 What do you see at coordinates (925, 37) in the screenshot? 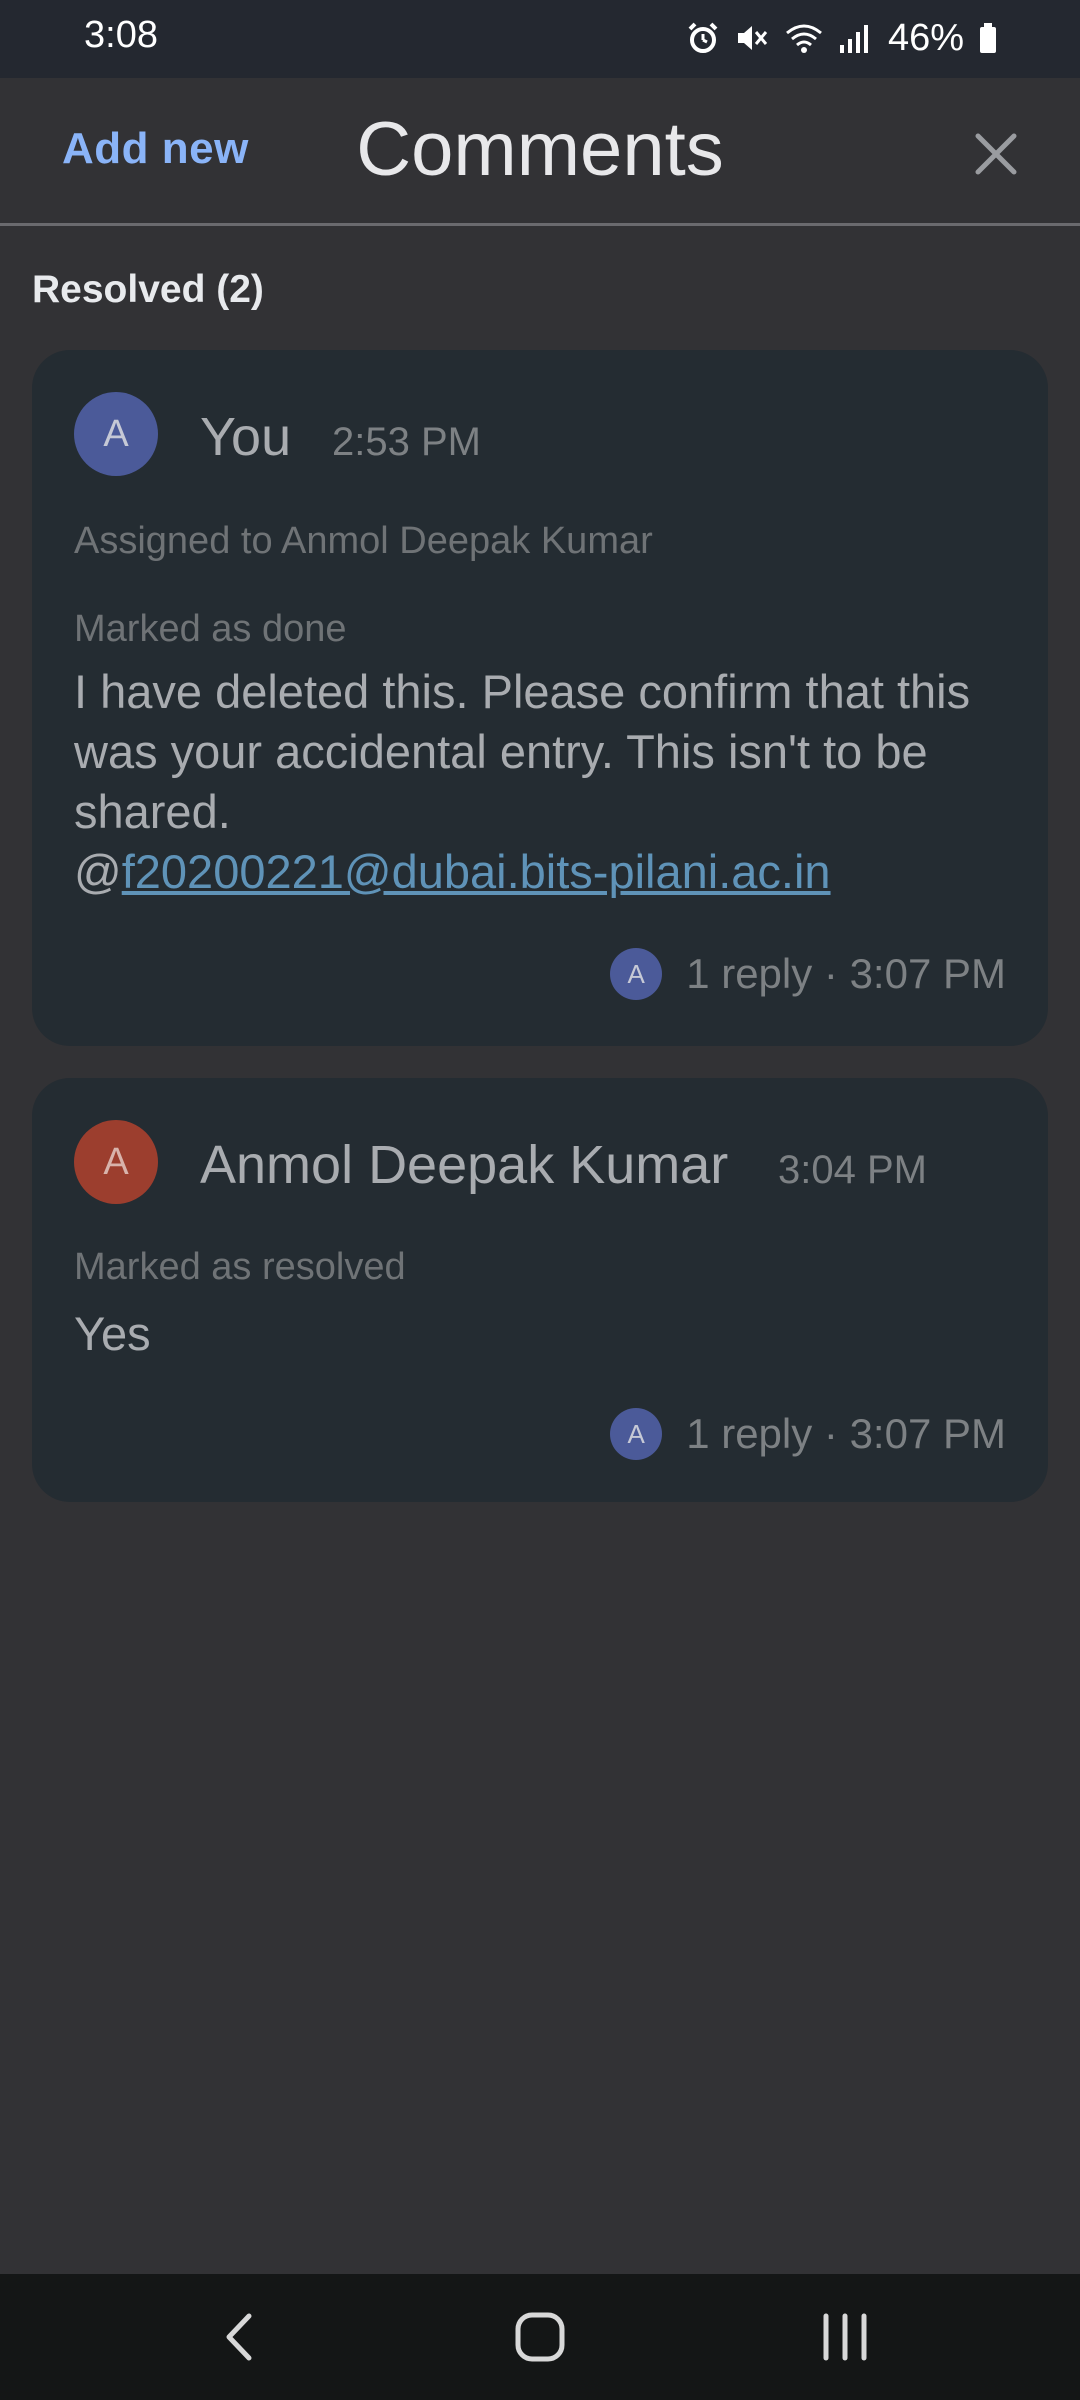
I see `battery-percent: 46%` at bounding box center [925, 37].